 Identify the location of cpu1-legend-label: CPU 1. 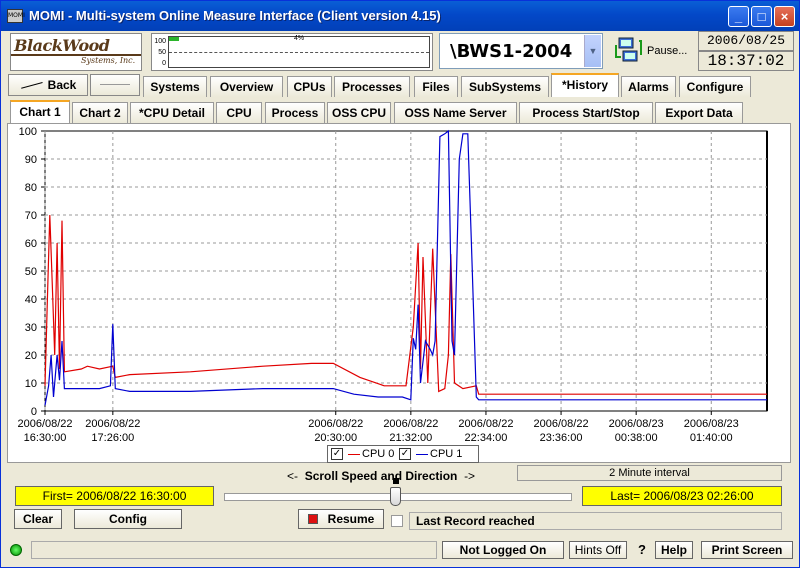
(446, 454).